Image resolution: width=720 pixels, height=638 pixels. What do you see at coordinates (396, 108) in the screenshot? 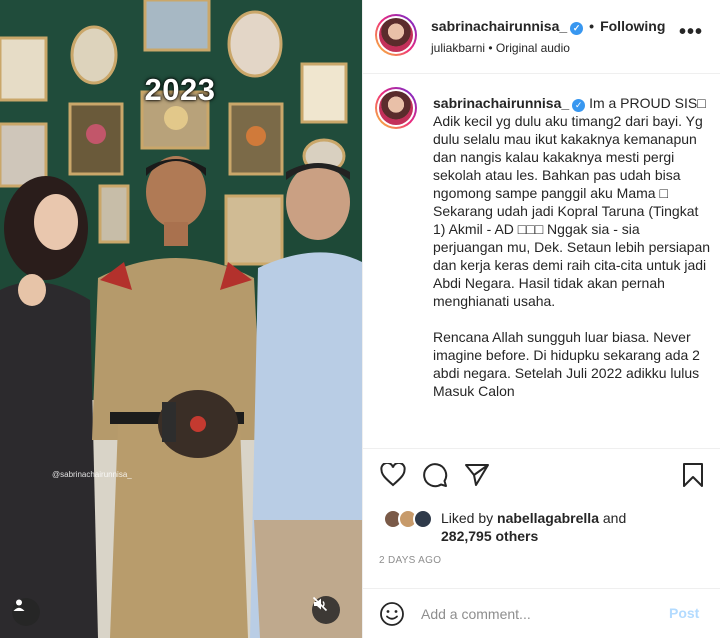
I see `caption-author-avatar` at bounding box center [396, 108].